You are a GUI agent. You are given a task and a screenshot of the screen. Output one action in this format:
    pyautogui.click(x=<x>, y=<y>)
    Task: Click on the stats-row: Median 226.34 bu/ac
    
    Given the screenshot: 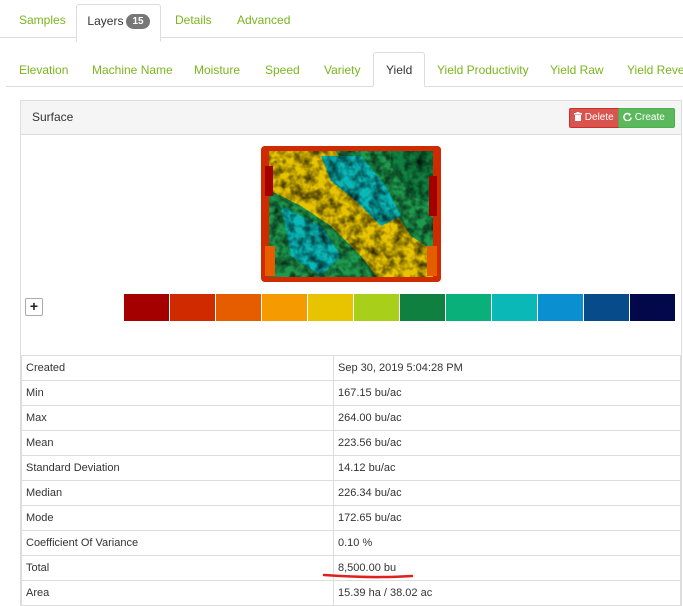 What is the action you would take?
    pyautogui.click(x=351, y=493)
    